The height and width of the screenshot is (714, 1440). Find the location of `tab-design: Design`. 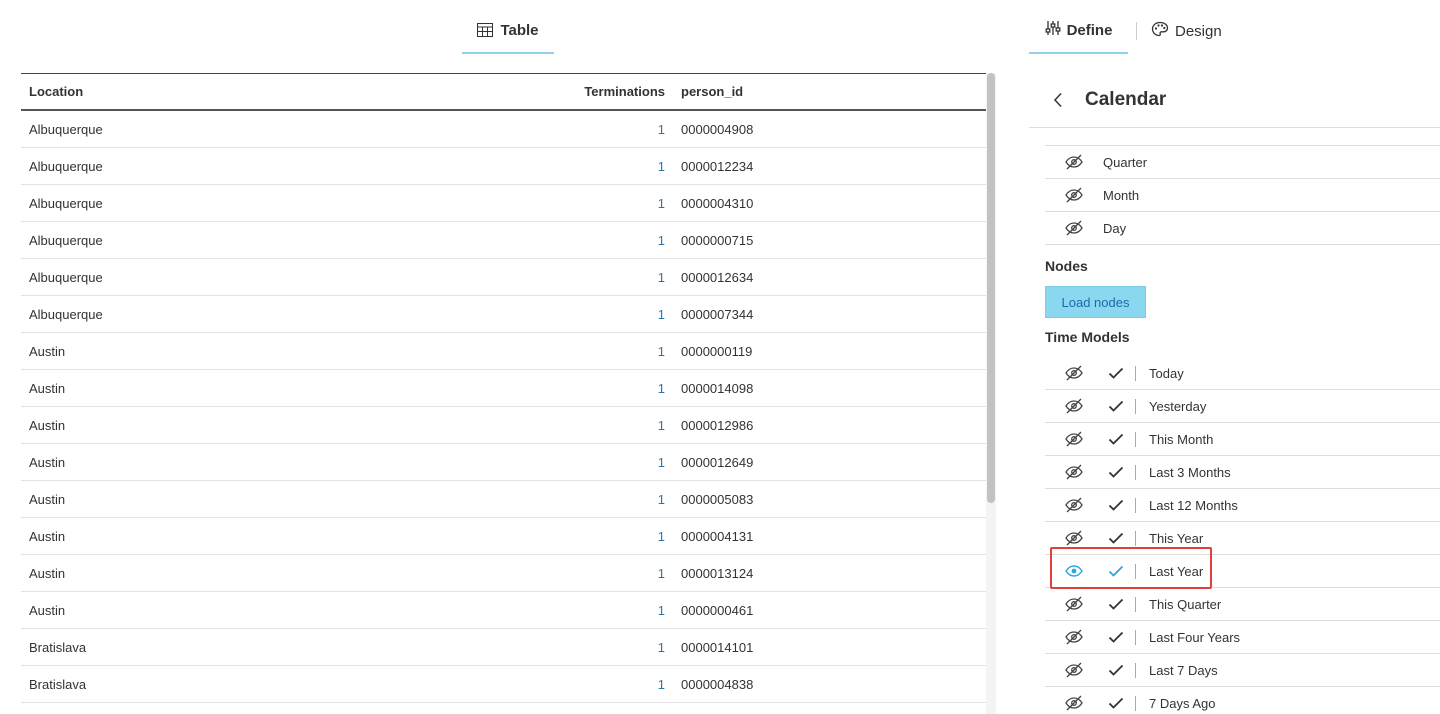

tab-design: Design is located at coordinates (1183, 31).